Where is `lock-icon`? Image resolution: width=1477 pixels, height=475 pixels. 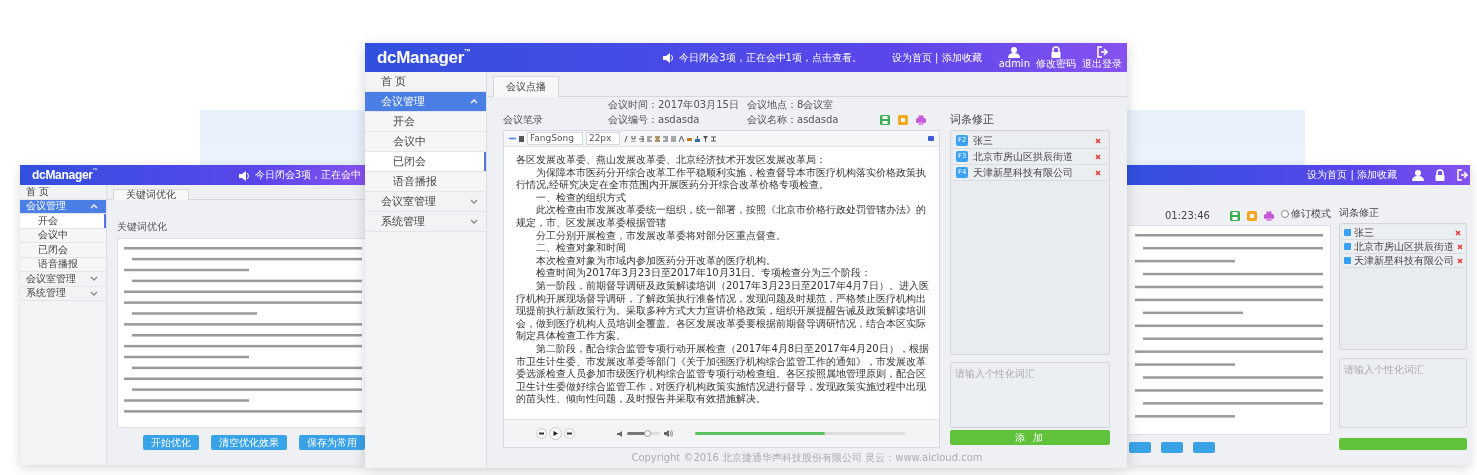
lock-icon is located at coordinates (1056, 51).